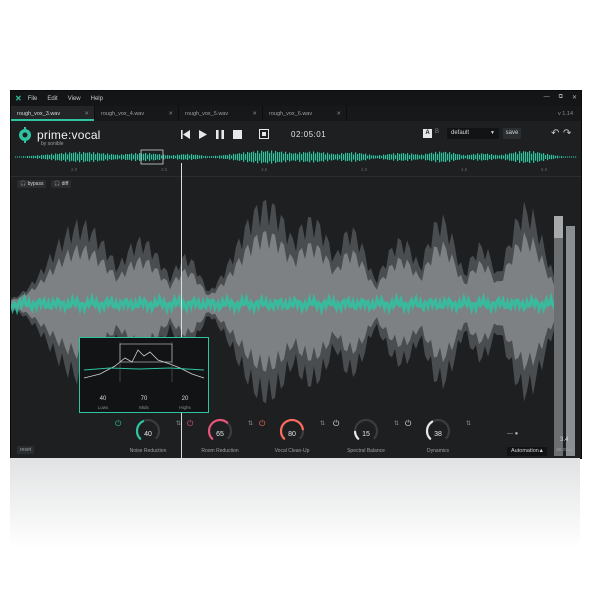 The width and height of the screenshot is (600, 600). What do you see at coordinates (305, 113) in the screenshot?
I see `tab-rough-vox-6: rough_vox_6.wav ✕` at bounding box center [305, 113].